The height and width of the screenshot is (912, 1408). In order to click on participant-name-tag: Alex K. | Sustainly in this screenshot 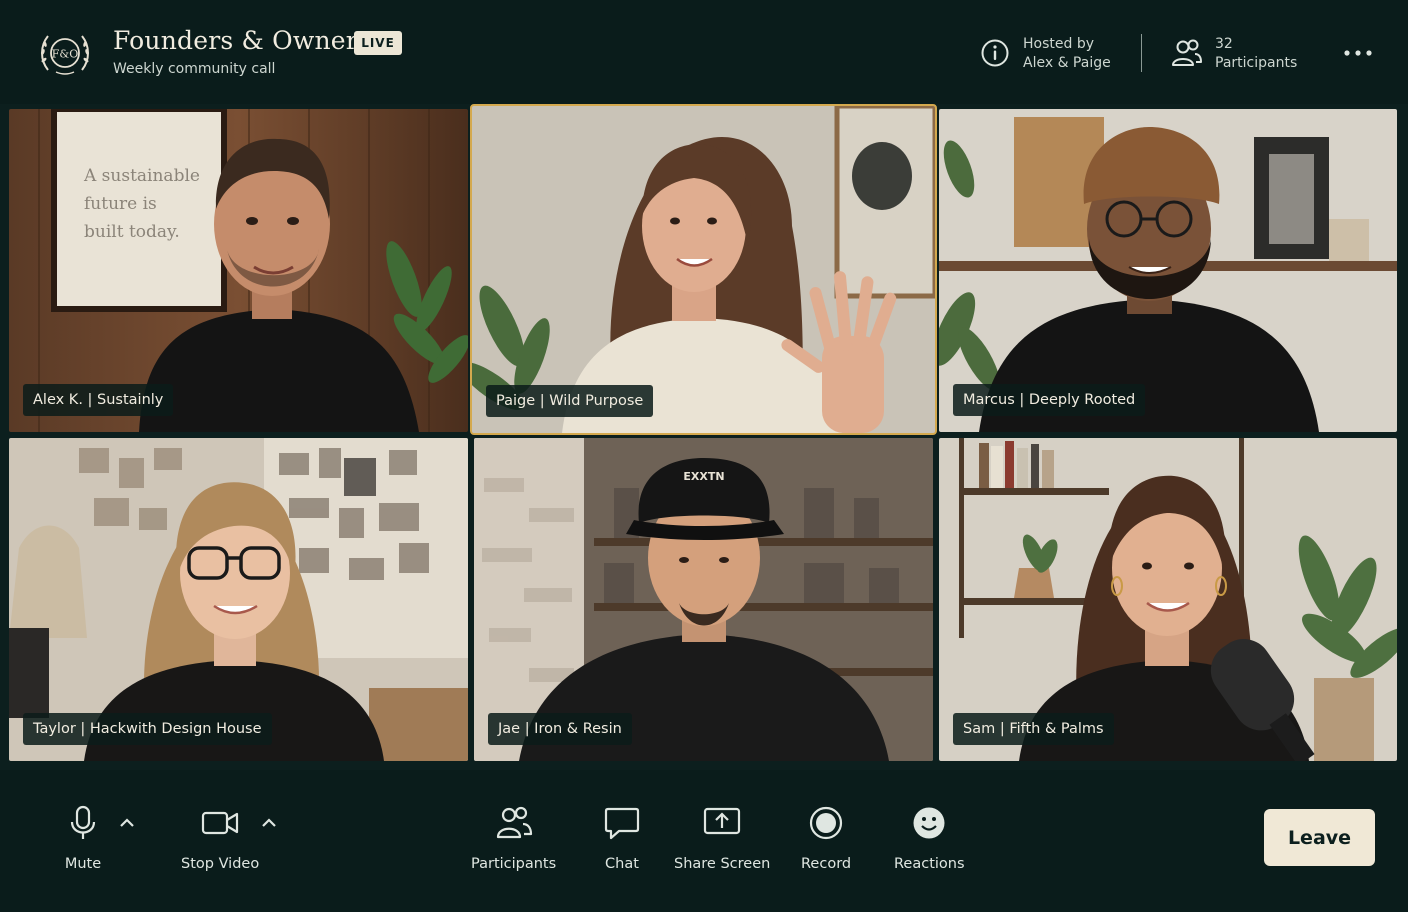, I will do `click(98, 400)`.